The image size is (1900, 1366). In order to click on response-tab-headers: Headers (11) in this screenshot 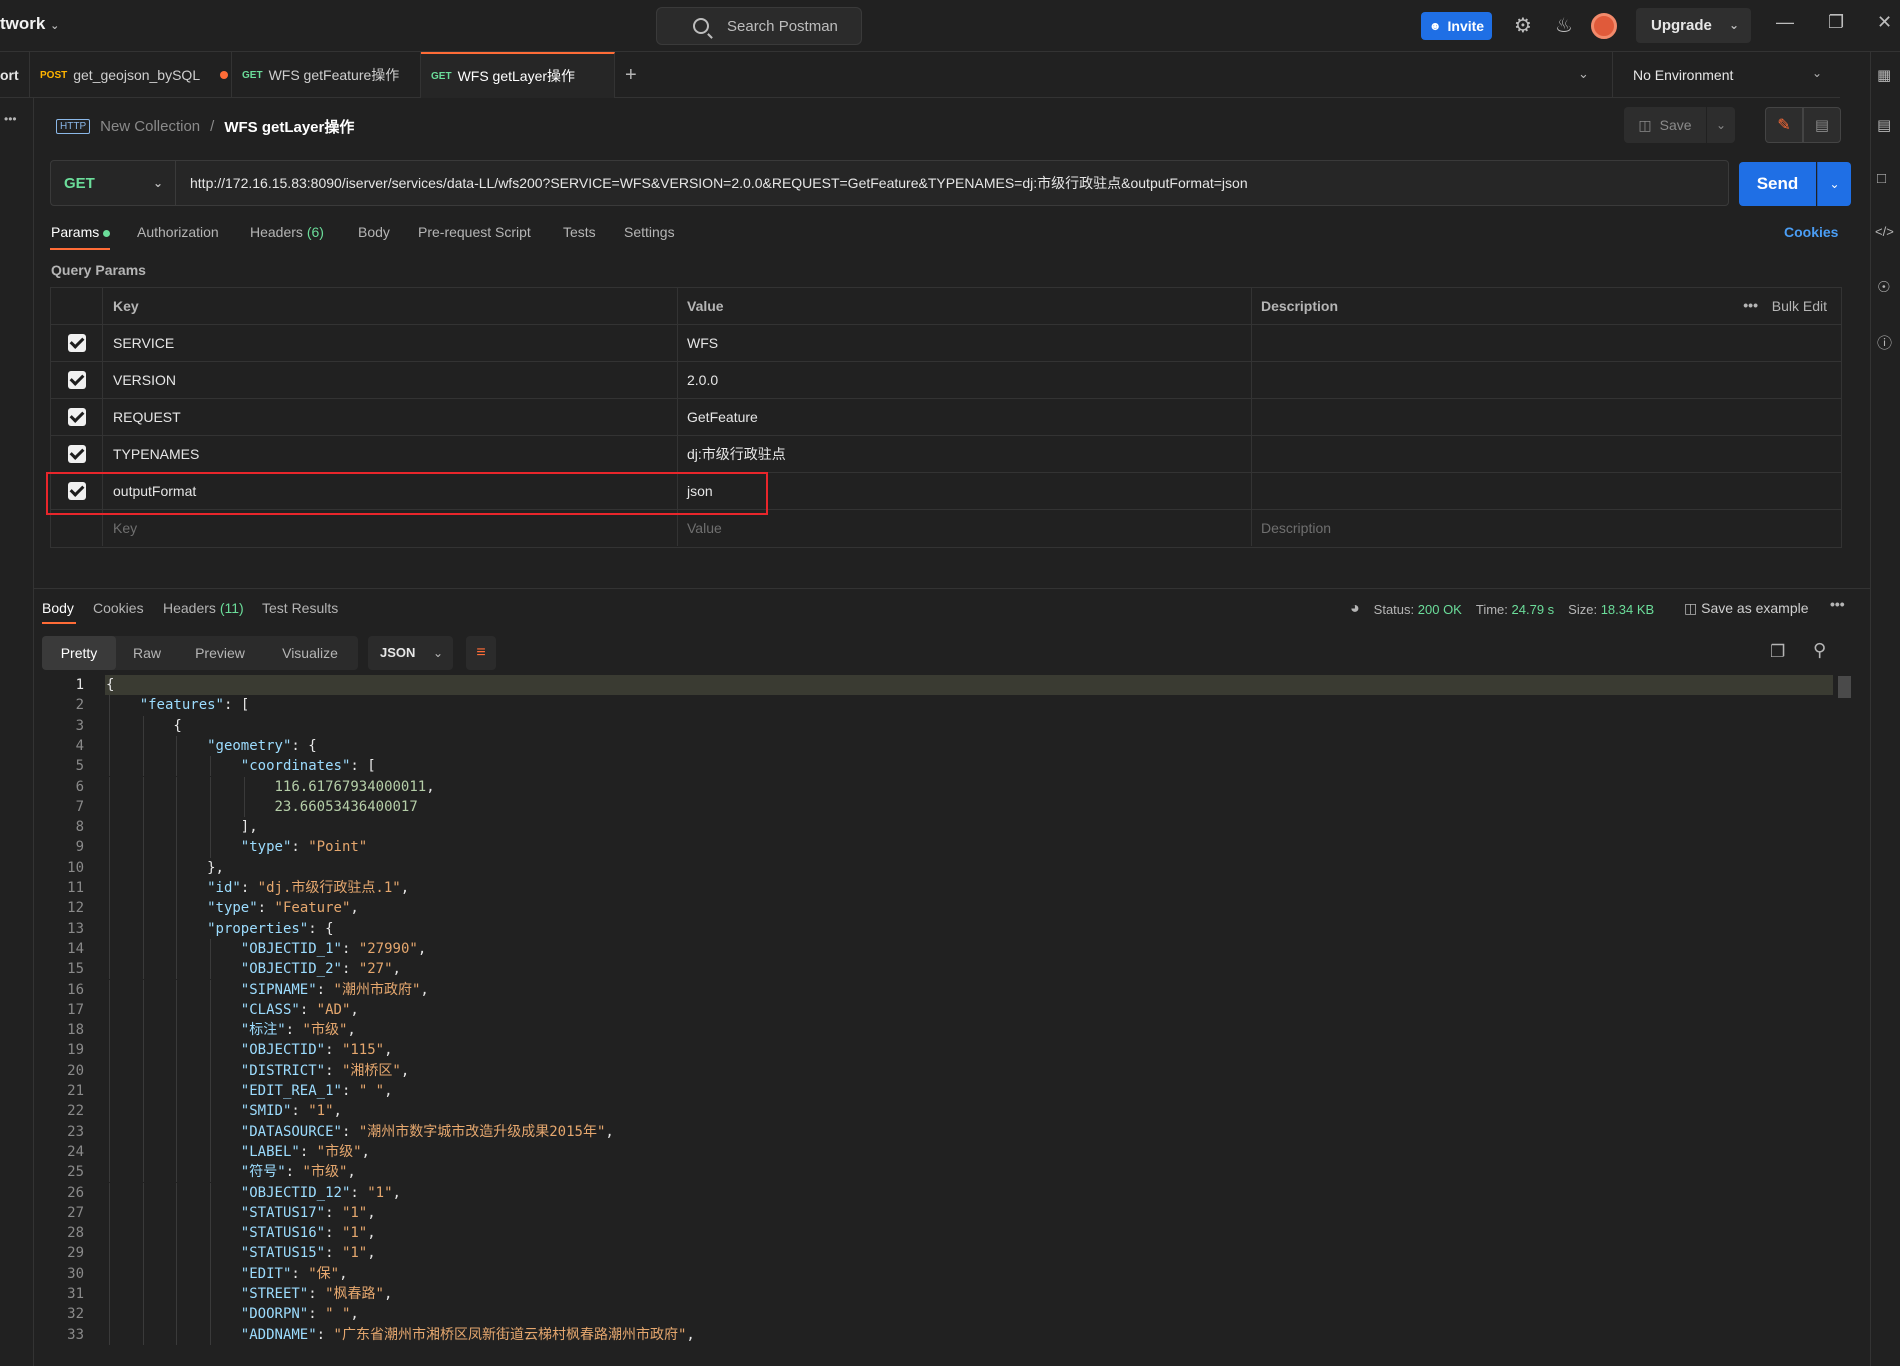, I will do `click(203, 608)`.